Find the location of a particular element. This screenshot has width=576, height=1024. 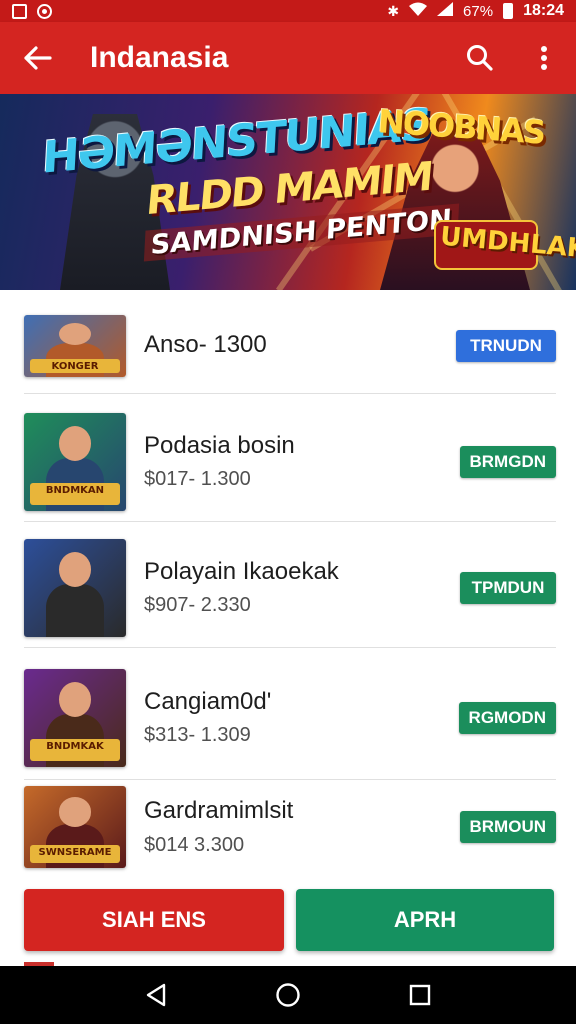

back-button is located at coordinates (38, 58).